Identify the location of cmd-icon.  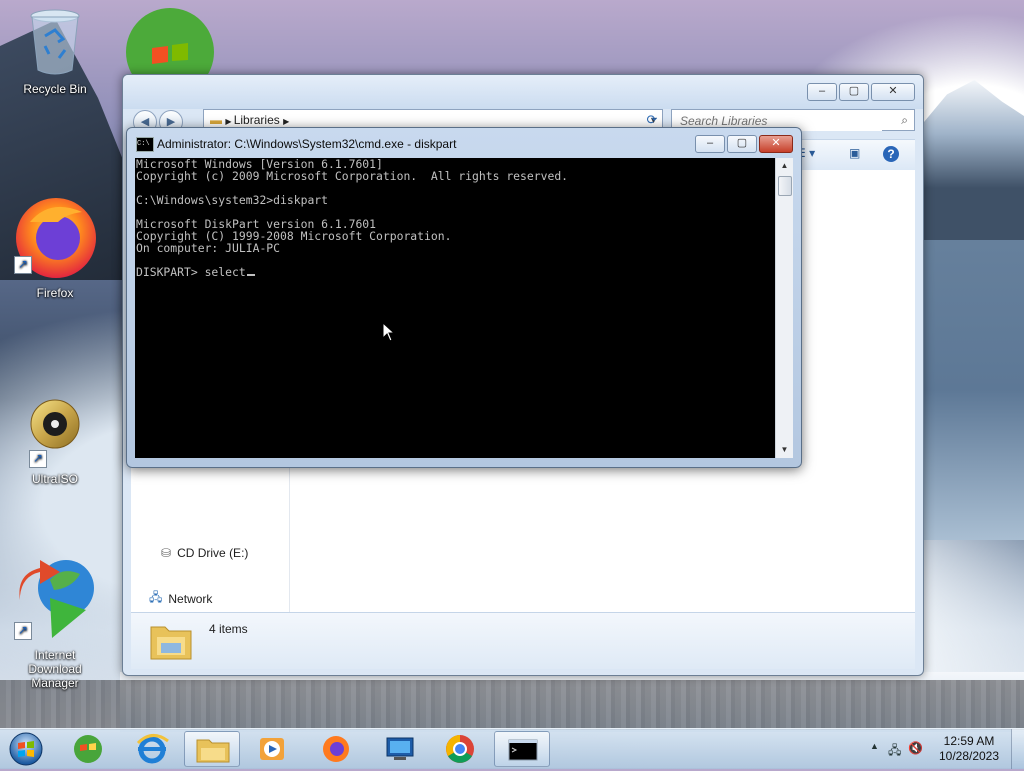
(523, 750).